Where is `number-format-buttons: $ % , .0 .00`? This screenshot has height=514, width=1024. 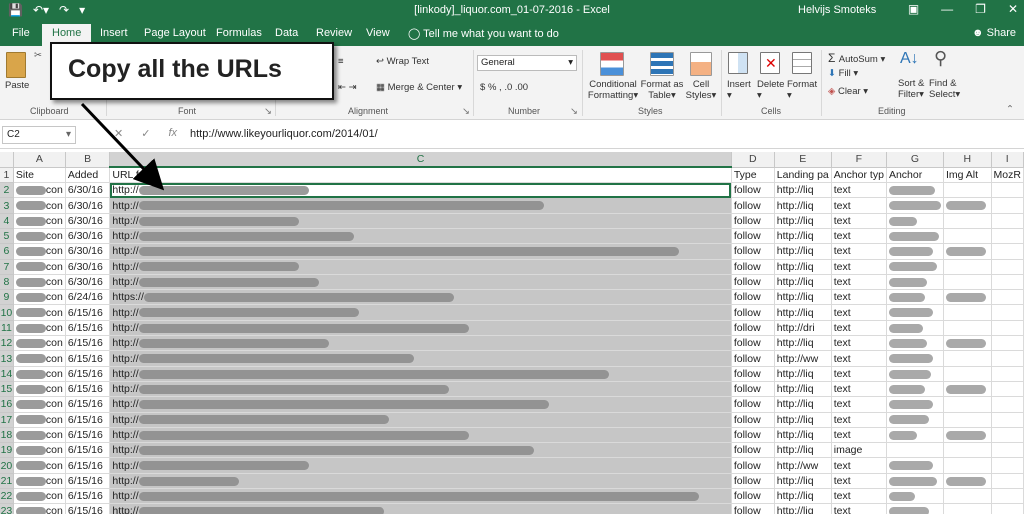 number-format-buttons: $ % , .0 .00 is located at coordinates (504, 87).